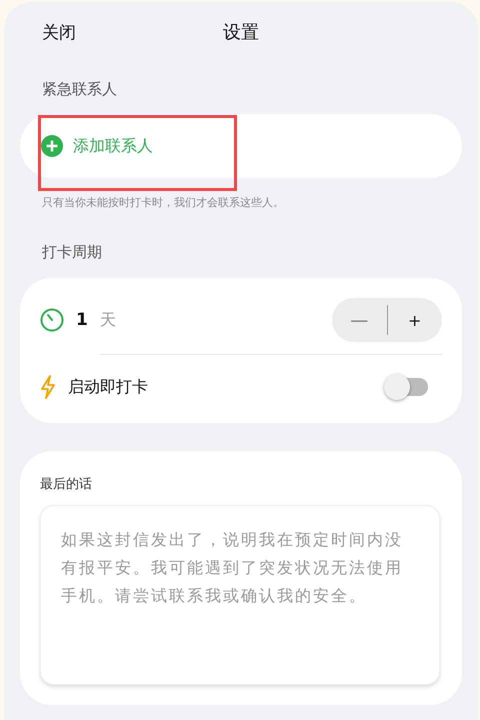 Image resolution: width=480 pixels, height=720 pixels. I want to click on setting-label: 启动即打卡, so click(108, 387).